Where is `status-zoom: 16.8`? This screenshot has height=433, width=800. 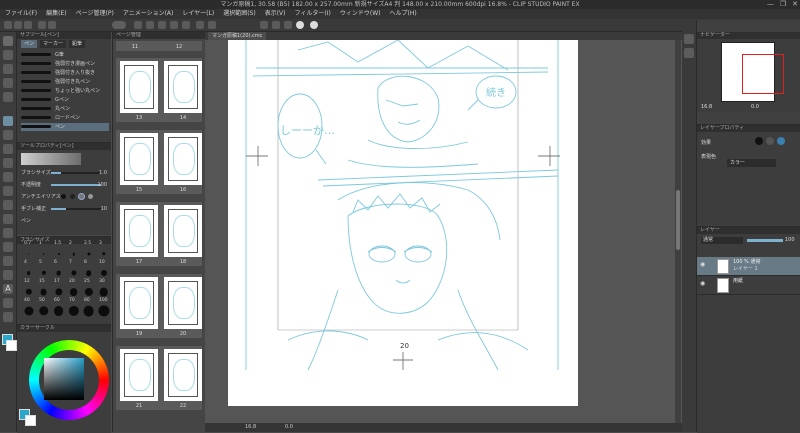
status-zoom: 16.8 is located at coordinates (250, 427).